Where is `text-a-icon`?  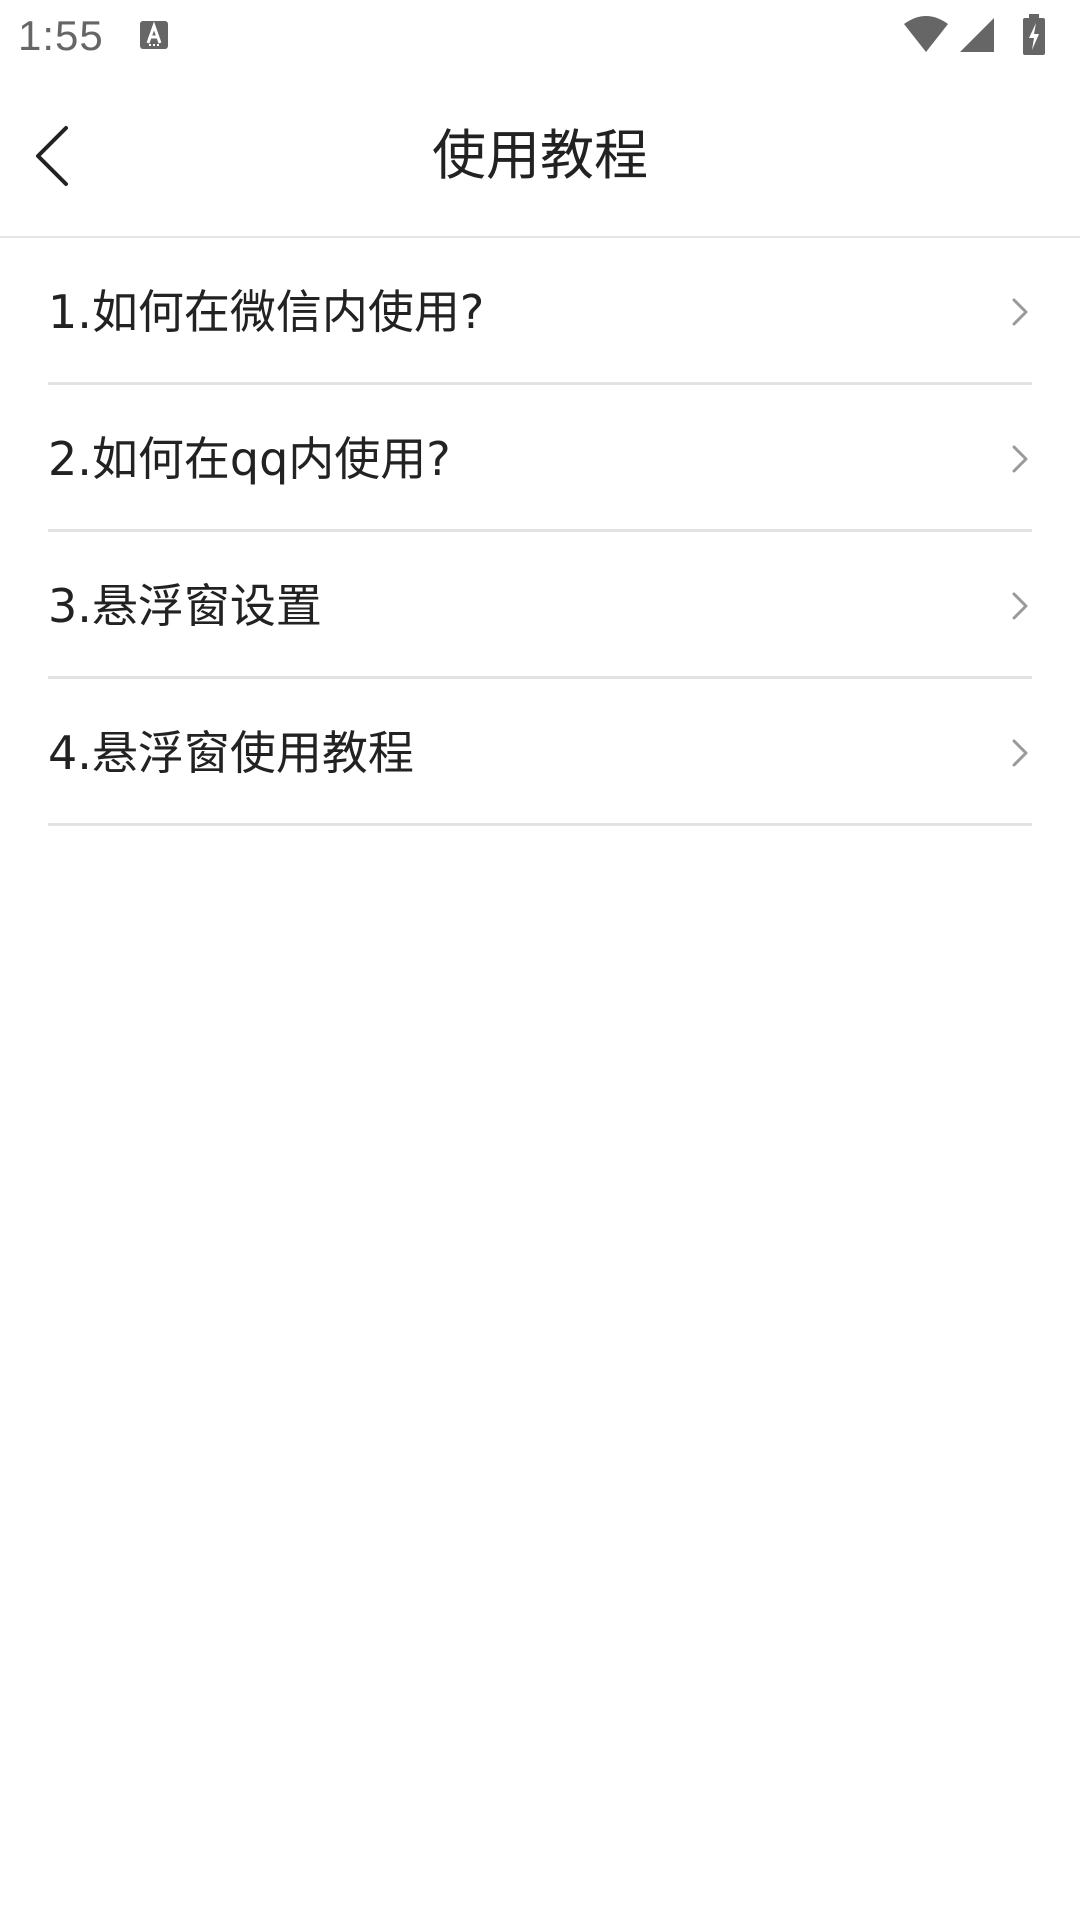
text-a-icon is located at coordinates (154, 35).